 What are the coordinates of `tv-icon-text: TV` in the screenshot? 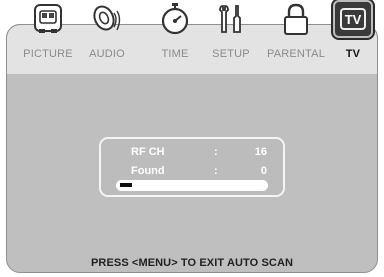 It's located at (353, 19).